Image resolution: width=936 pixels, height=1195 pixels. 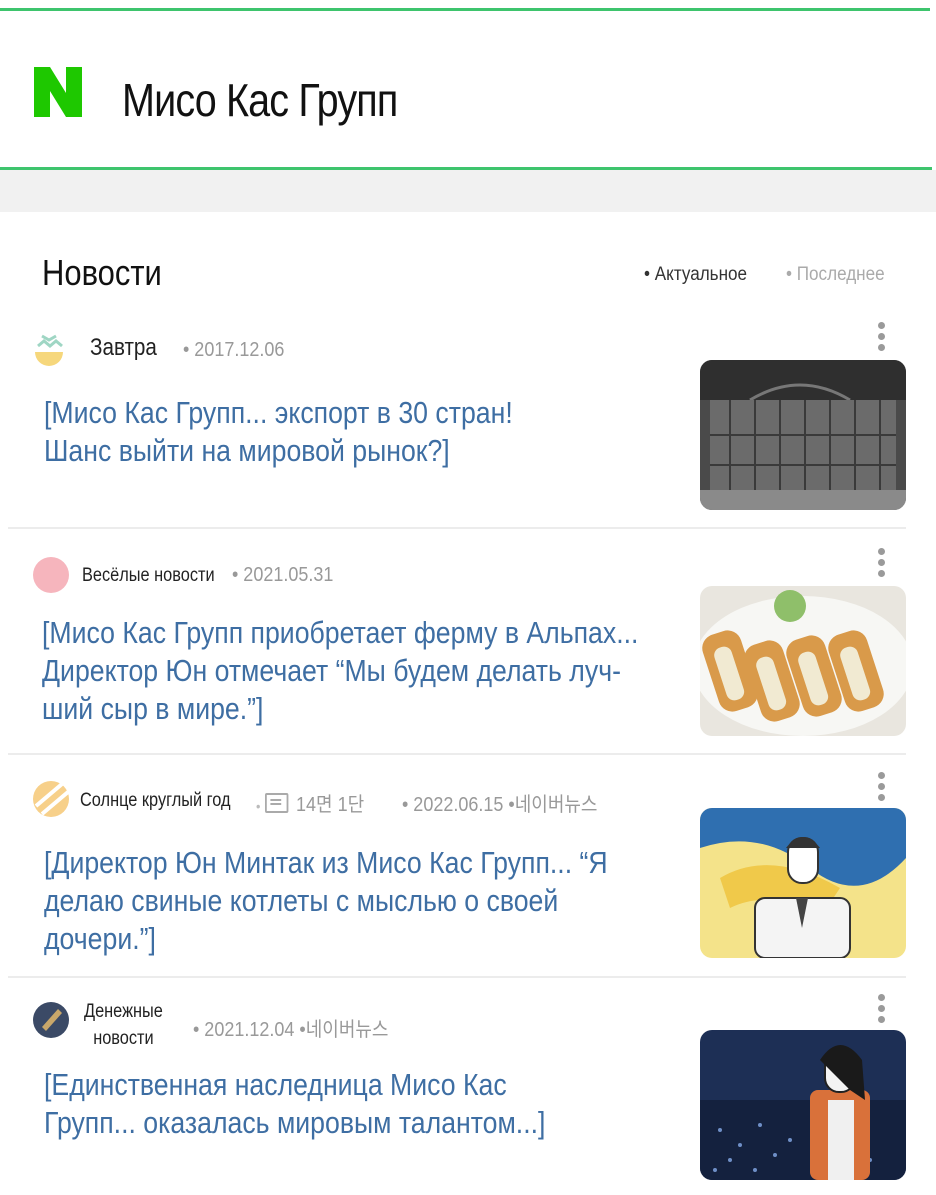 What do you see at coordinates (803, 883) in the screenshot?
I see `director-thumbnail` at bounding box center [803, 883].